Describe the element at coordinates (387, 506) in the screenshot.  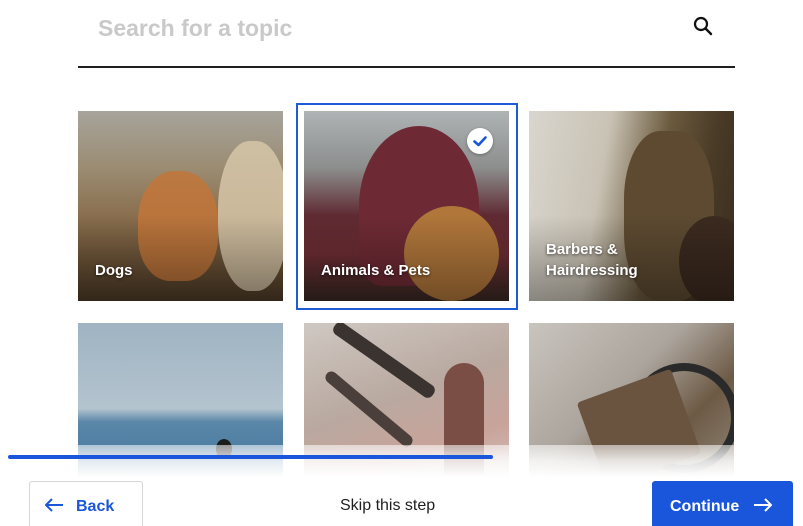
I see `skip-step-link: Skip this step` at that location.